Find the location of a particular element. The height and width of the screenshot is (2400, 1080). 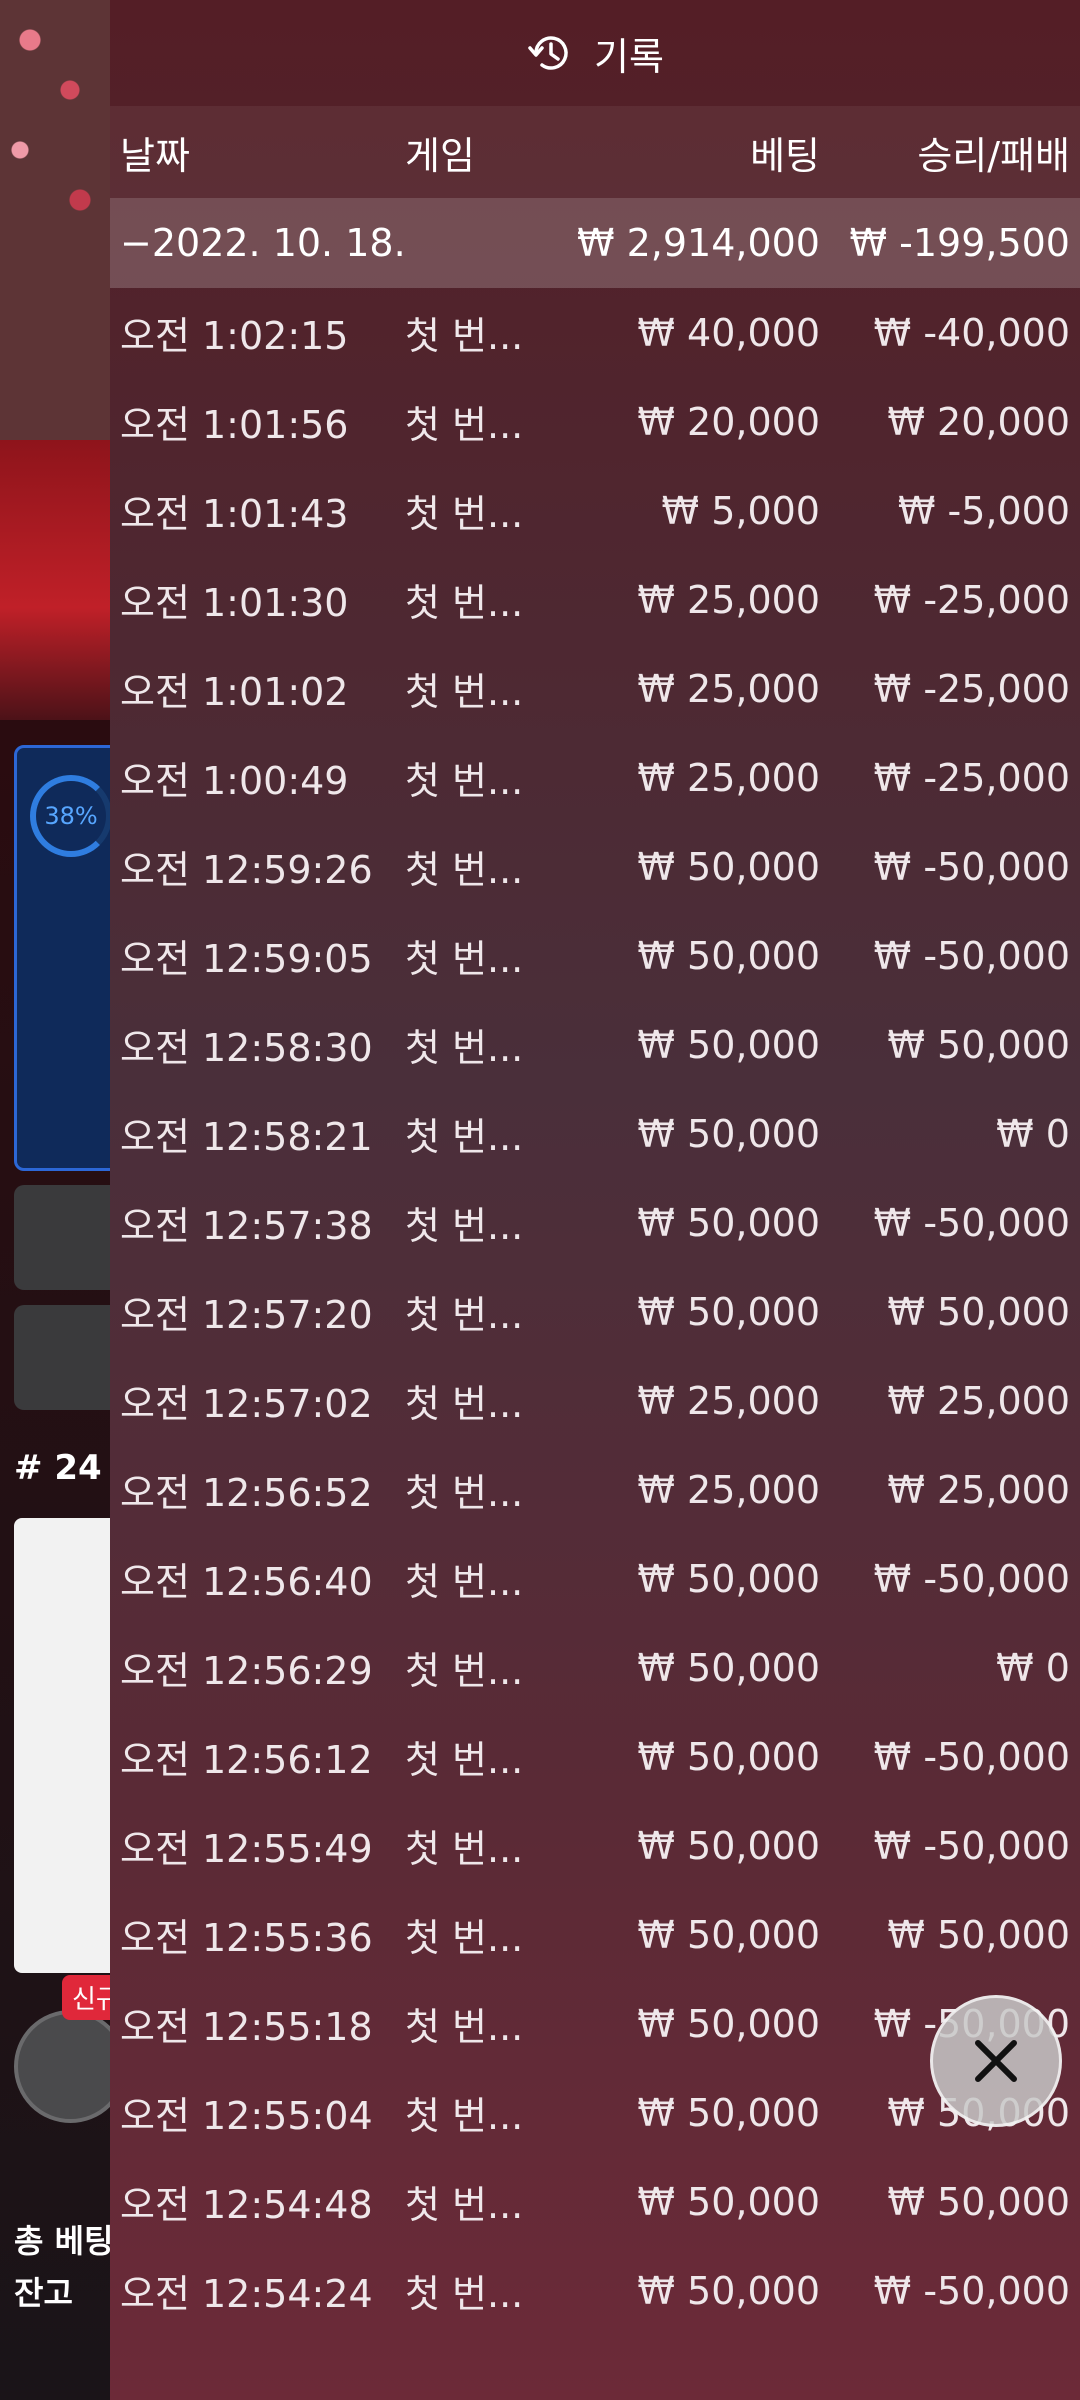

column-winloss: 승리/패배 is located at coordinates (993, 155).